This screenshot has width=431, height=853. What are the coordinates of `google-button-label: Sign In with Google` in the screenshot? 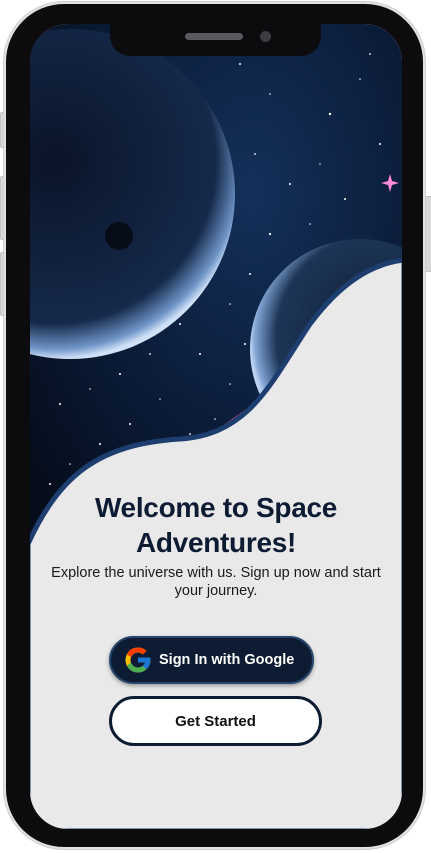 It's located at (227, 660).